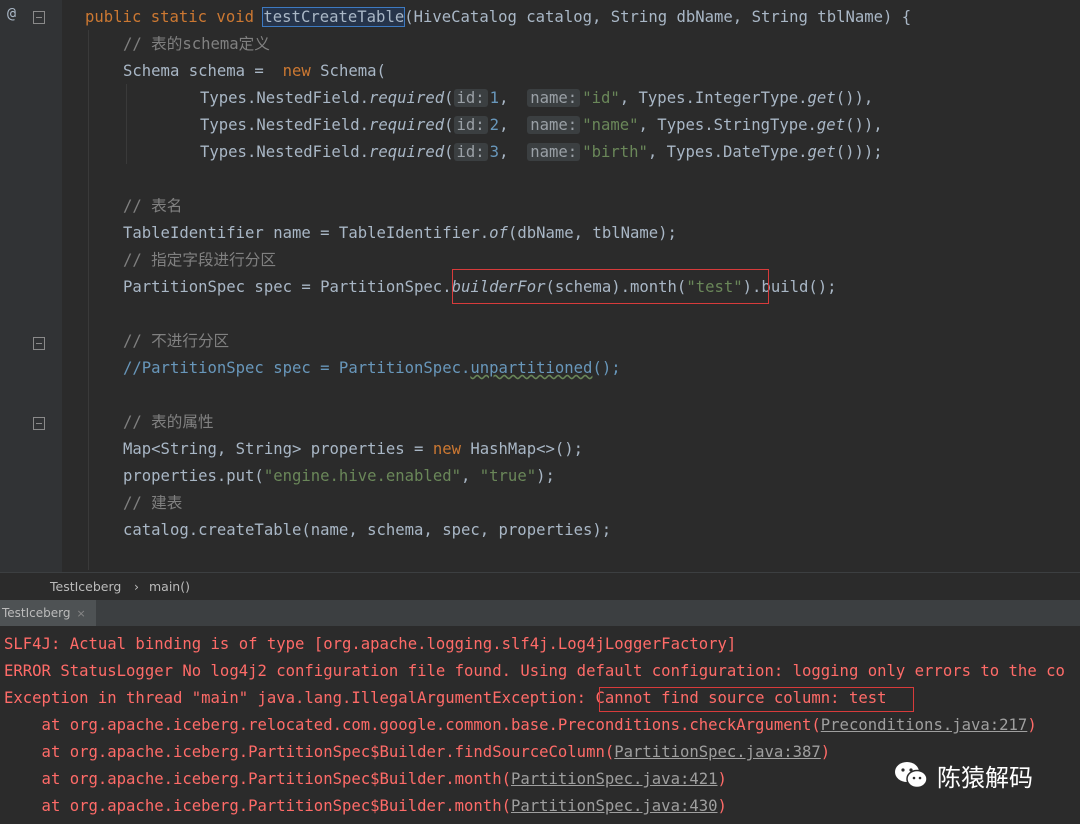 This screenshot has width=1080, height=824. I want to click on override-annotation-icon: @, so click(11, 13).